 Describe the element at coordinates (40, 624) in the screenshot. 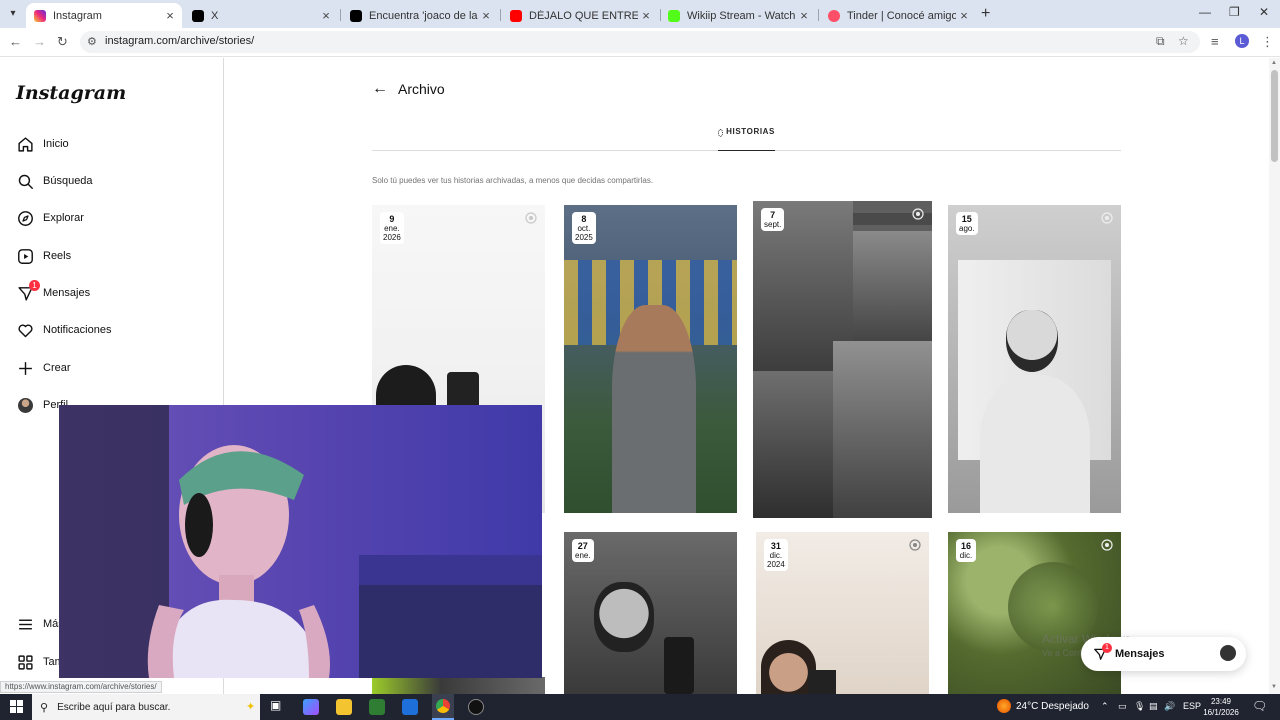

I see `sidebar-item-mas: Más` at that location.